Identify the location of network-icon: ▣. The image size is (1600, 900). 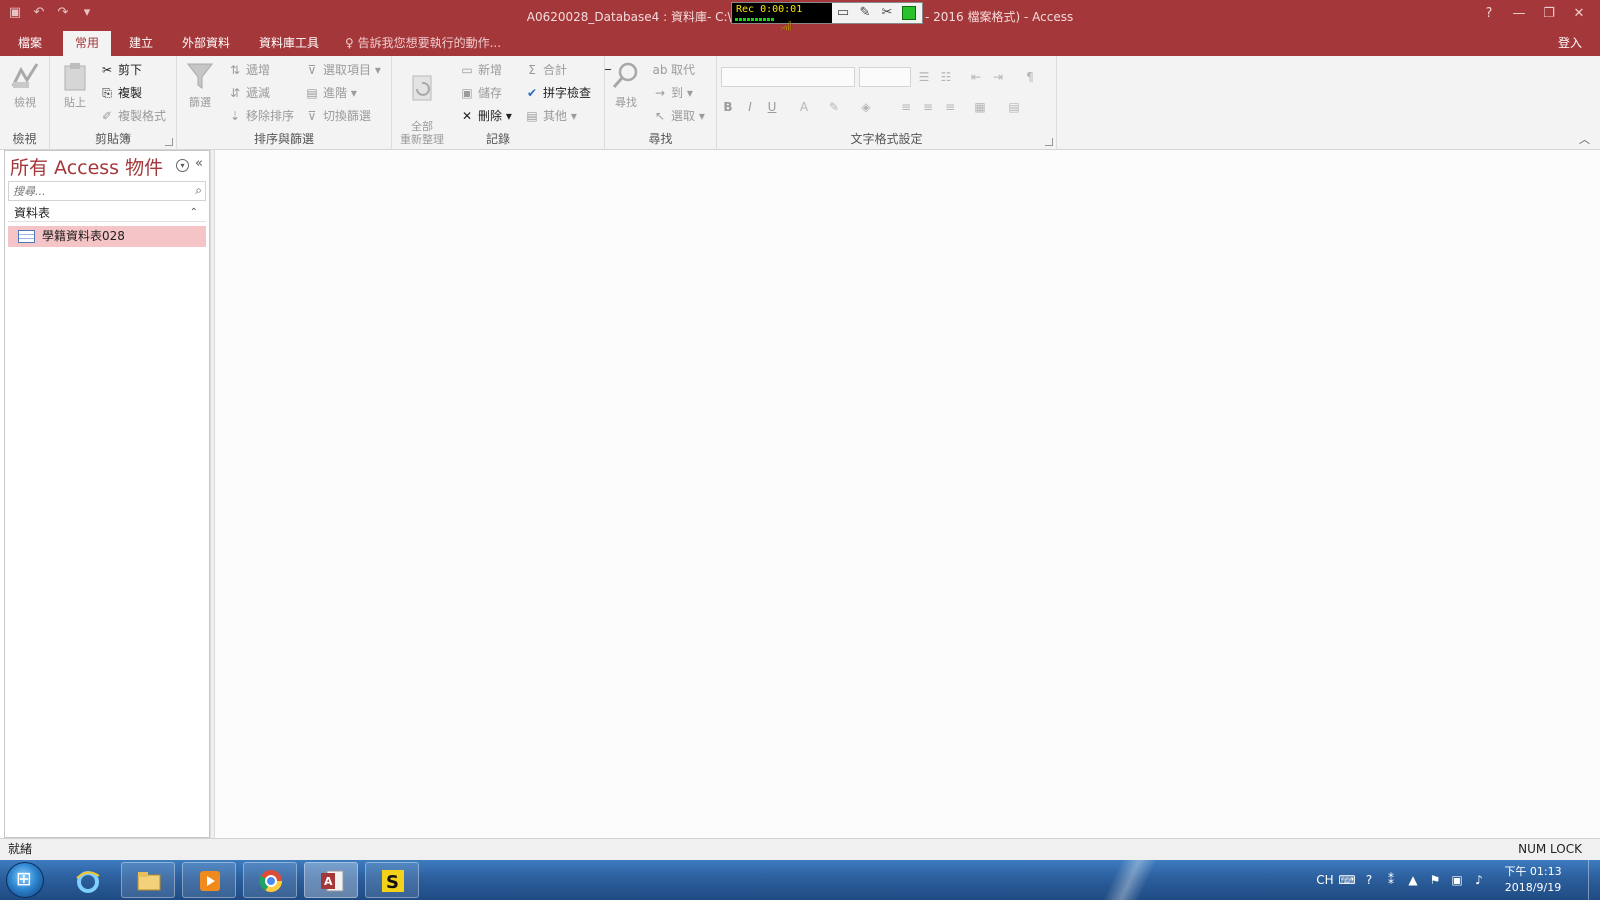
(1457, 880).